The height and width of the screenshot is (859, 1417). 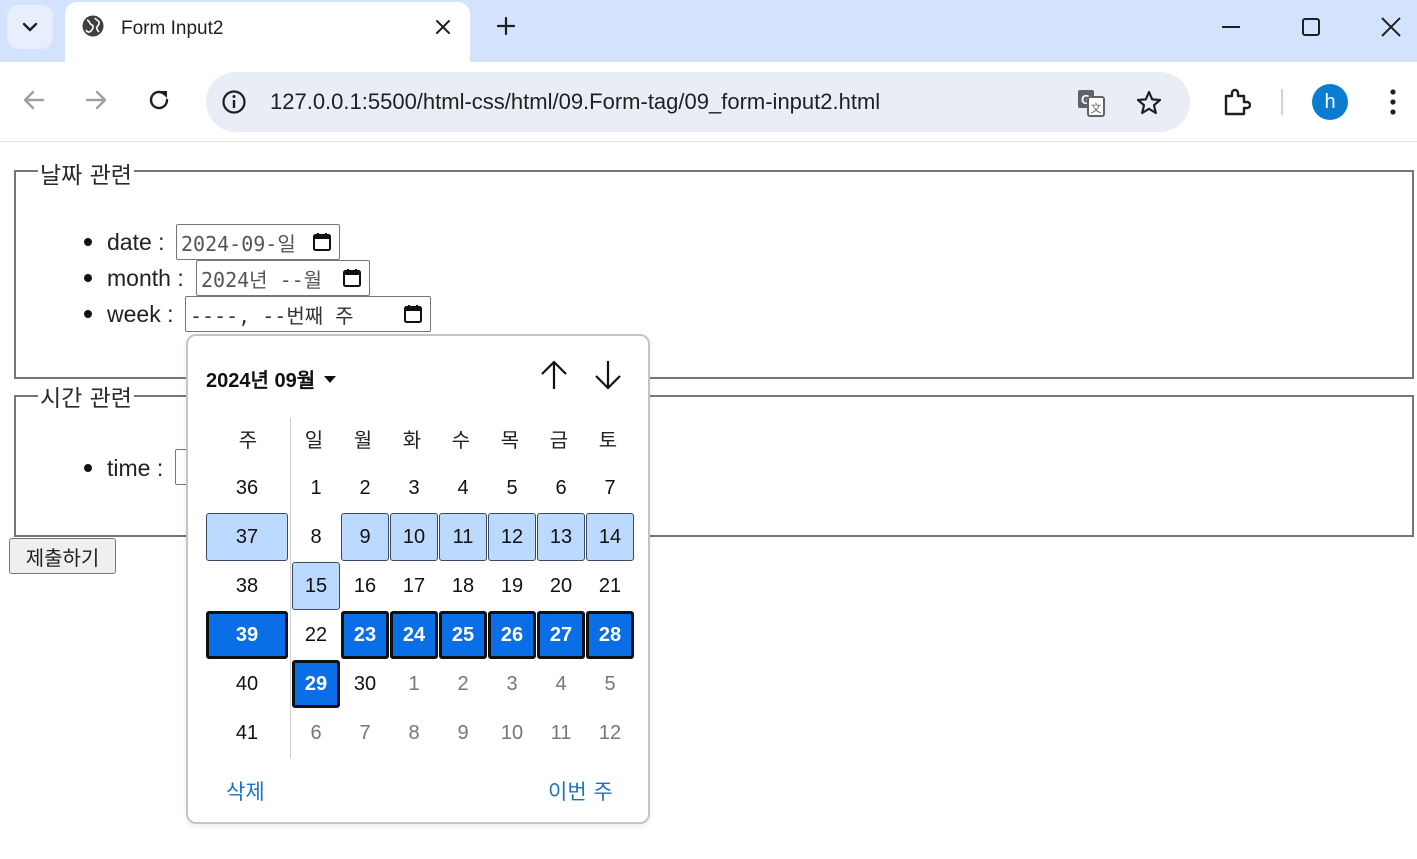 What do you see at coordinates (316, 684) in the screenshot?
I see `day-cell: 29` at bounding box center [316, 684].